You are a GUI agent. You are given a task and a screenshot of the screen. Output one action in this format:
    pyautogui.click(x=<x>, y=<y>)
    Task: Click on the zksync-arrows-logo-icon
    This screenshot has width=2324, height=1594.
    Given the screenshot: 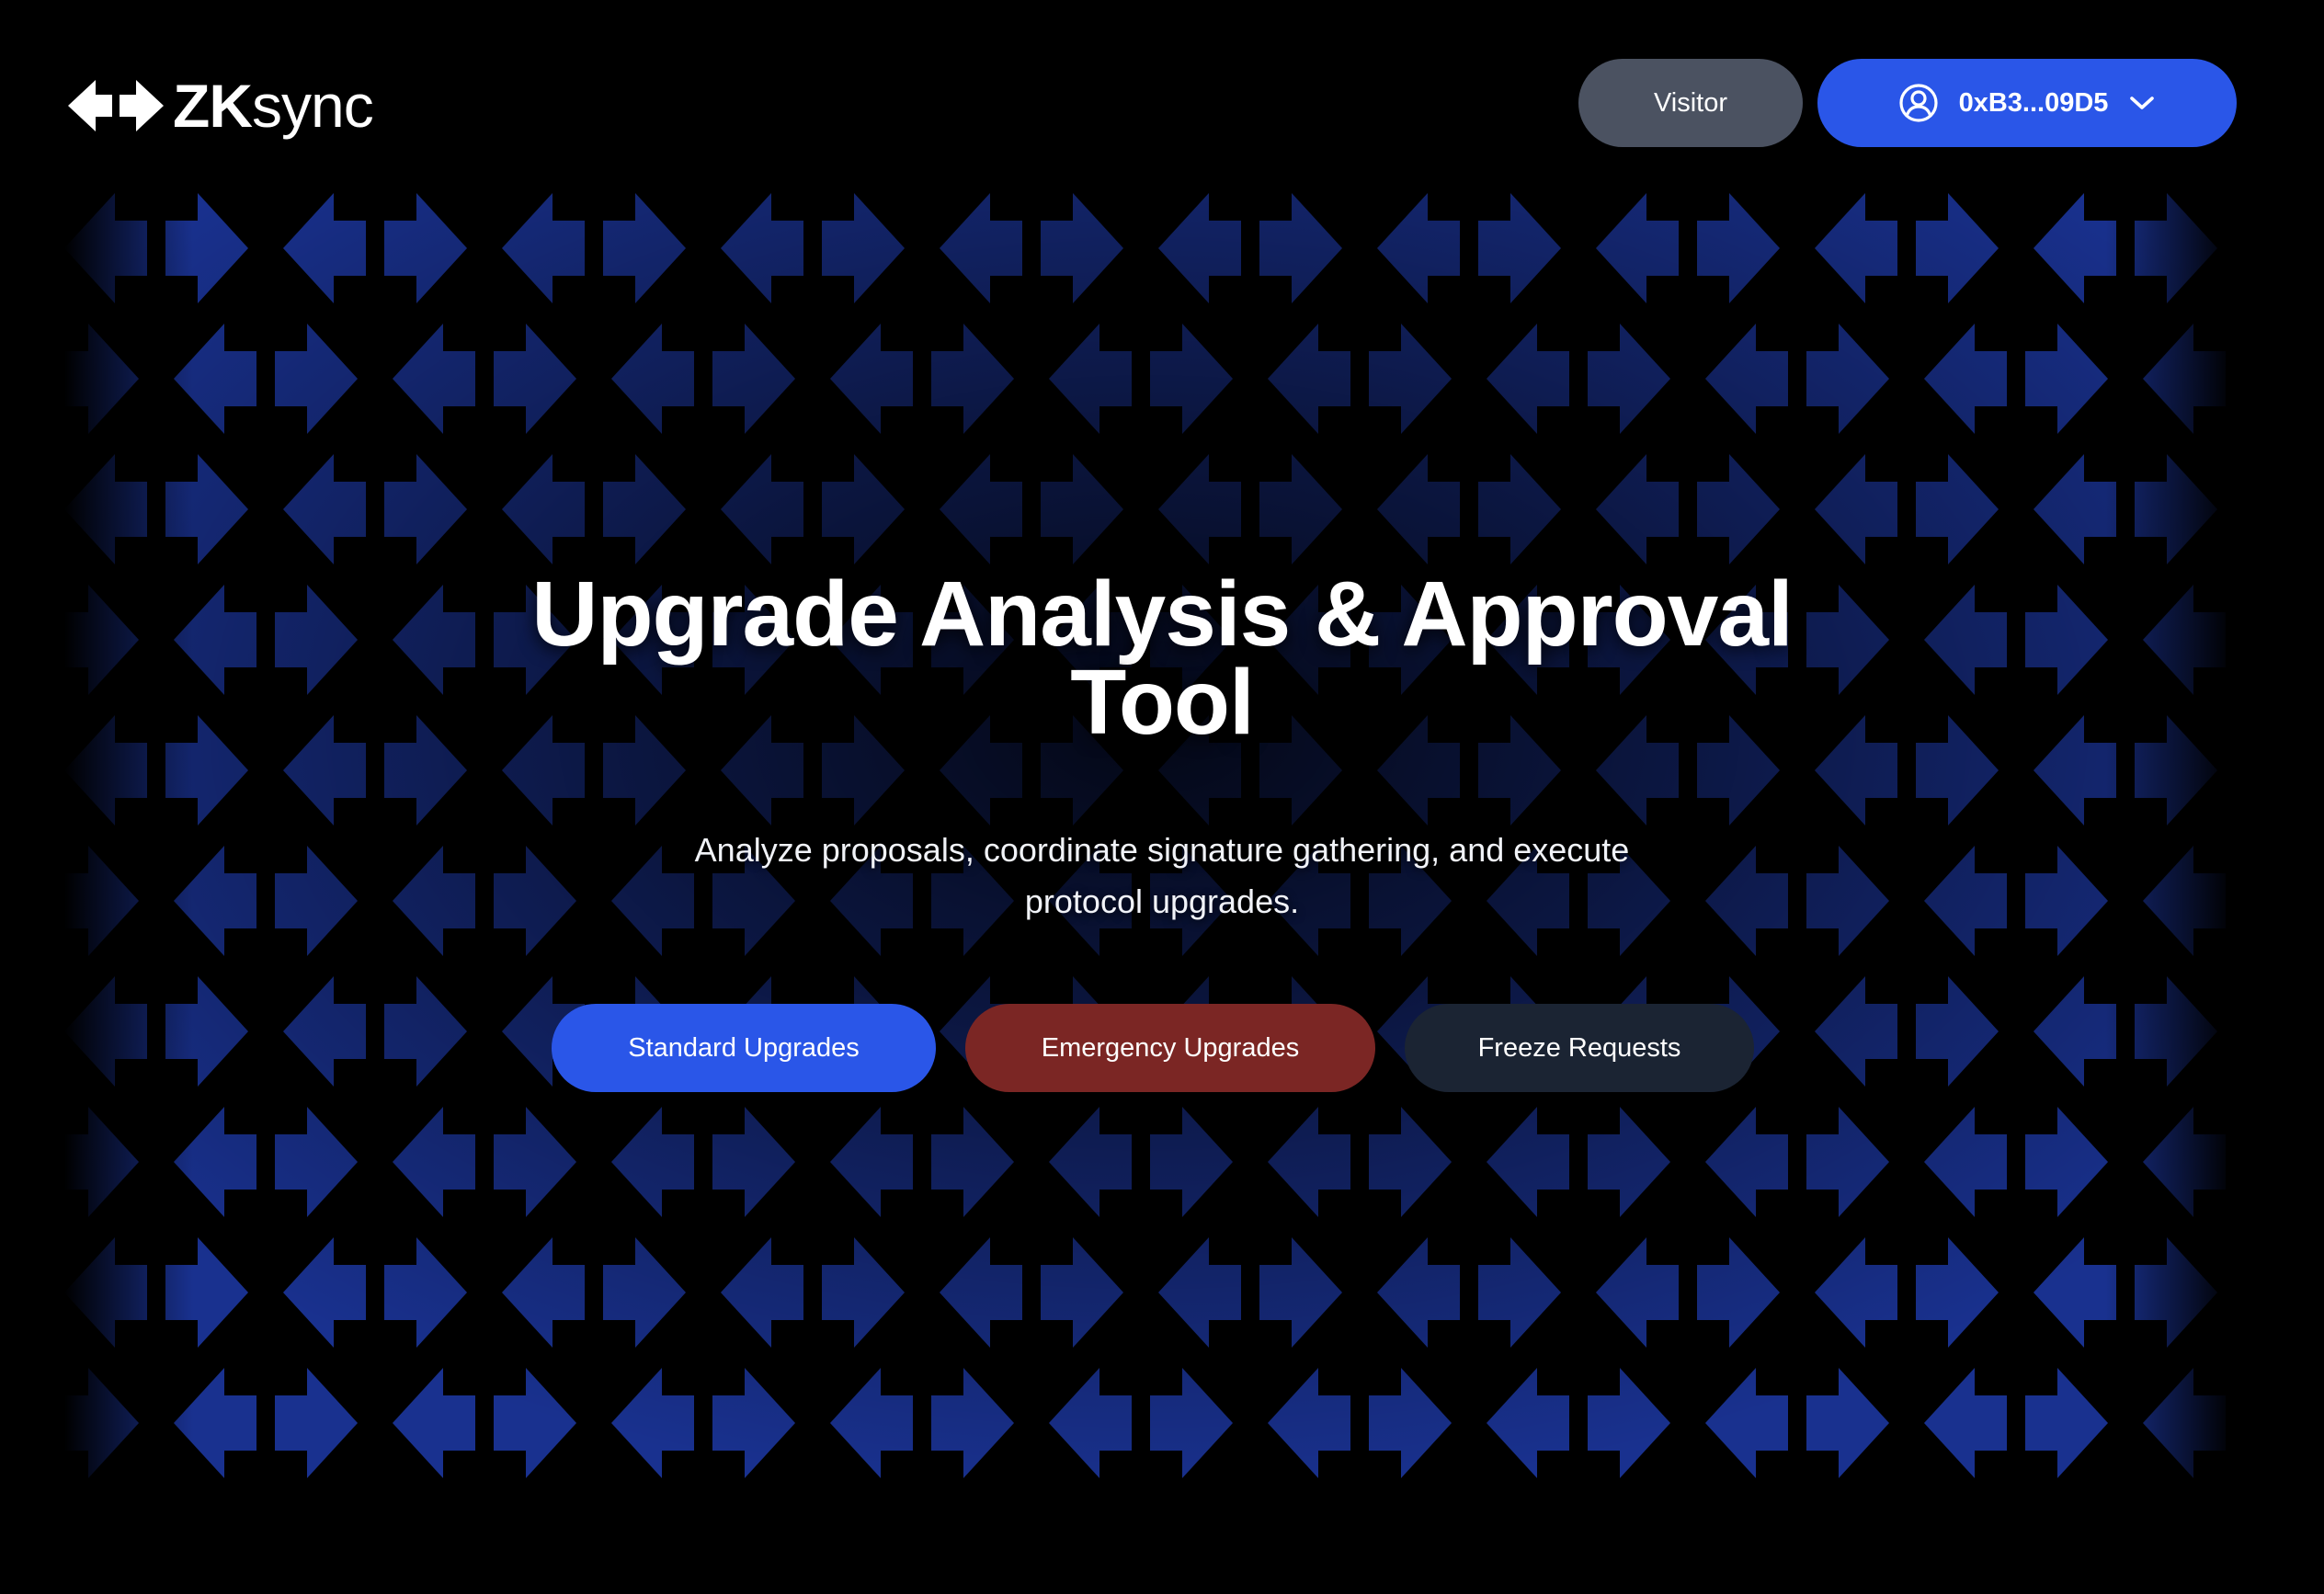 What is the action you would take?
    pyautogui.click(x=116, y=105)
    